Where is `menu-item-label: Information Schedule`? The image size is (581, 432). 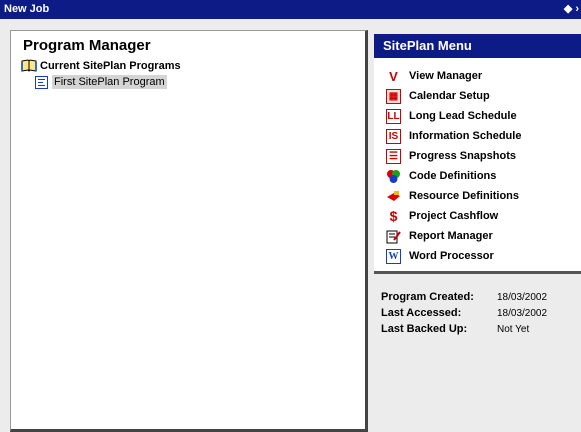 menu-item-label: Information Schedule is located at coordinates (465, 136).